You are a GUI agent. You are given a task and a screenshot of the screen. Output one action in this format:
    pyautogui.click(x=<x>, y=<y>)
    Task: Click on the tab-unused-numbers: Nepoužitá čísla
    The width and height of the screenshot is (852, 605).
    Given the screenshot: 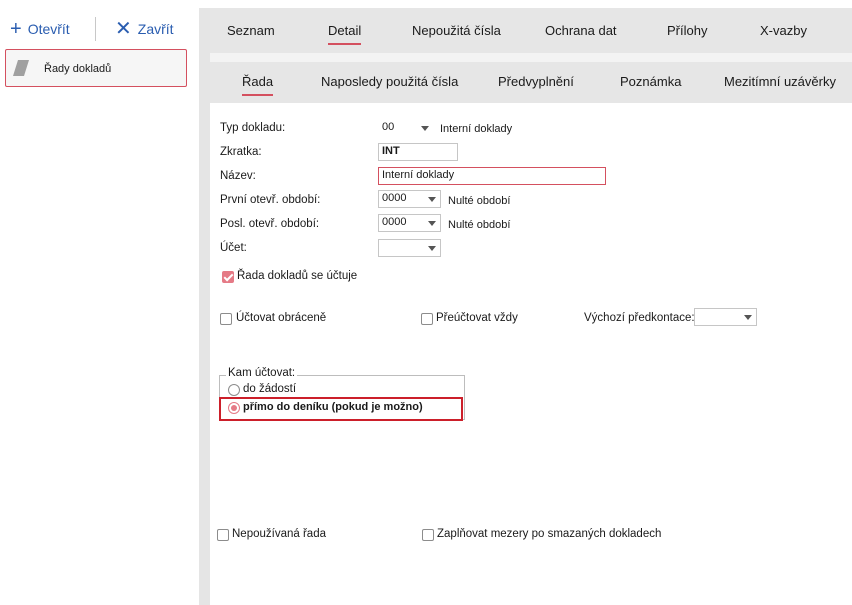 What is the action you would take?
    pyautogui.click(x=456, y=30)
    